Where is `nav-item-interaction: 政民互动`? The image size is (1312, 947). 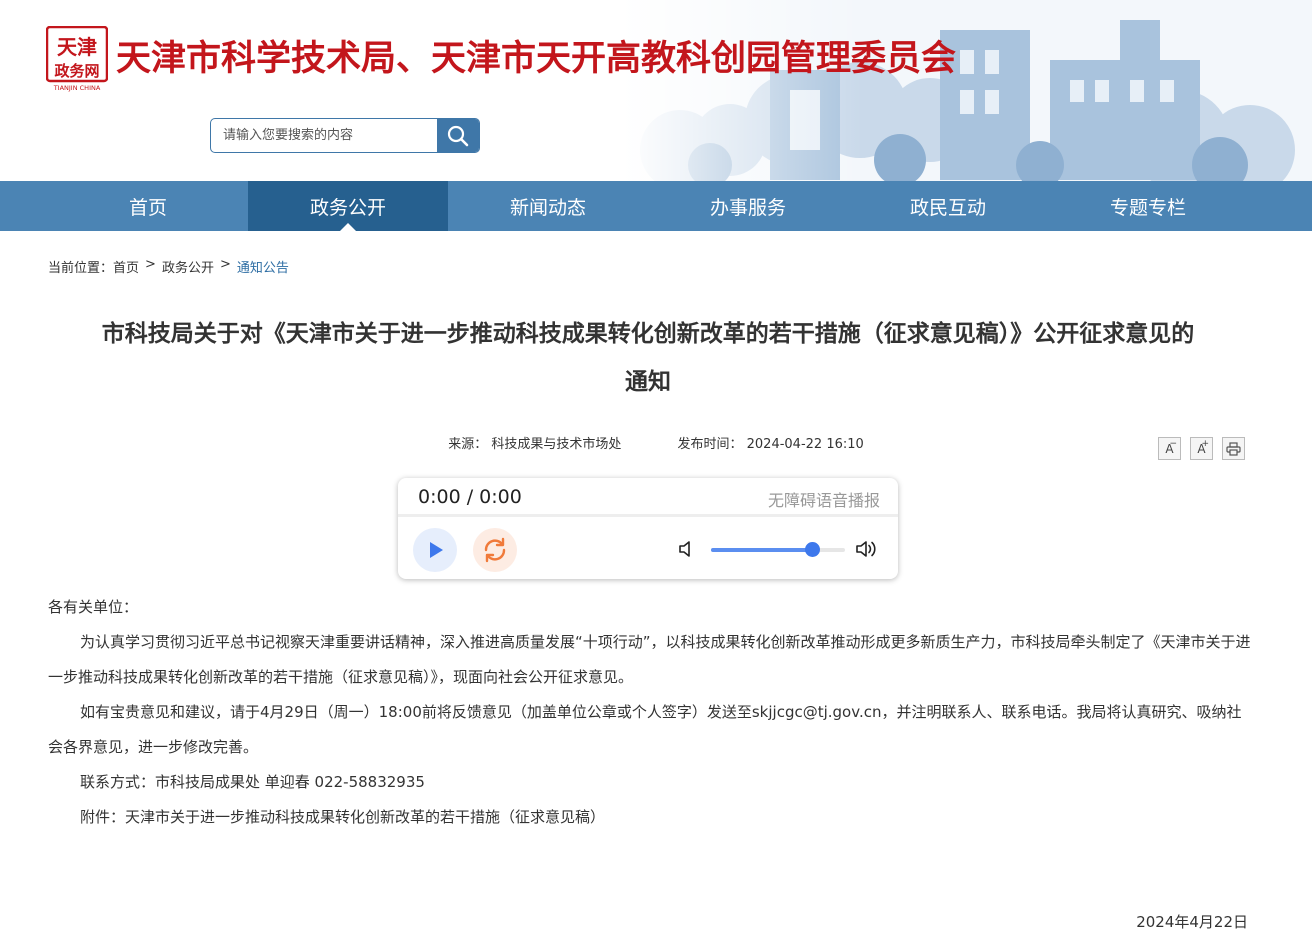 nav-item-interaction: 政民互动 is located at coordinates (948, 206).